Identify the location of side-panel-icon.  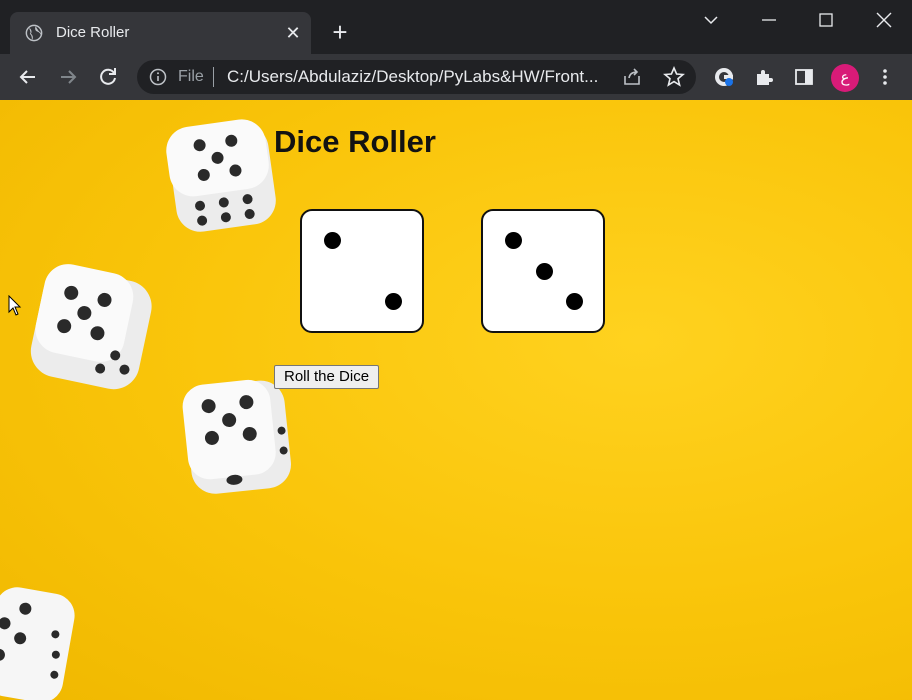
(804, 77).